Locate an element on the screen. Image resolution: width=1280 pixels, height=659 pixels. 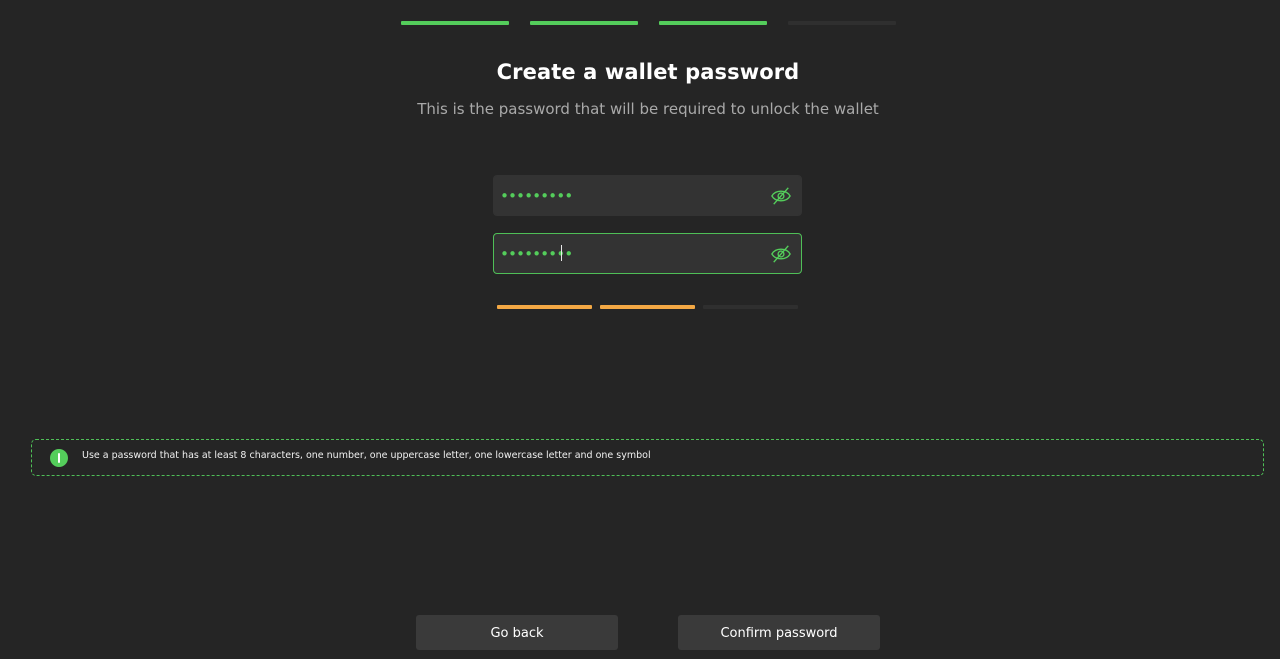
text-caret is located at coordinates (561, 253).